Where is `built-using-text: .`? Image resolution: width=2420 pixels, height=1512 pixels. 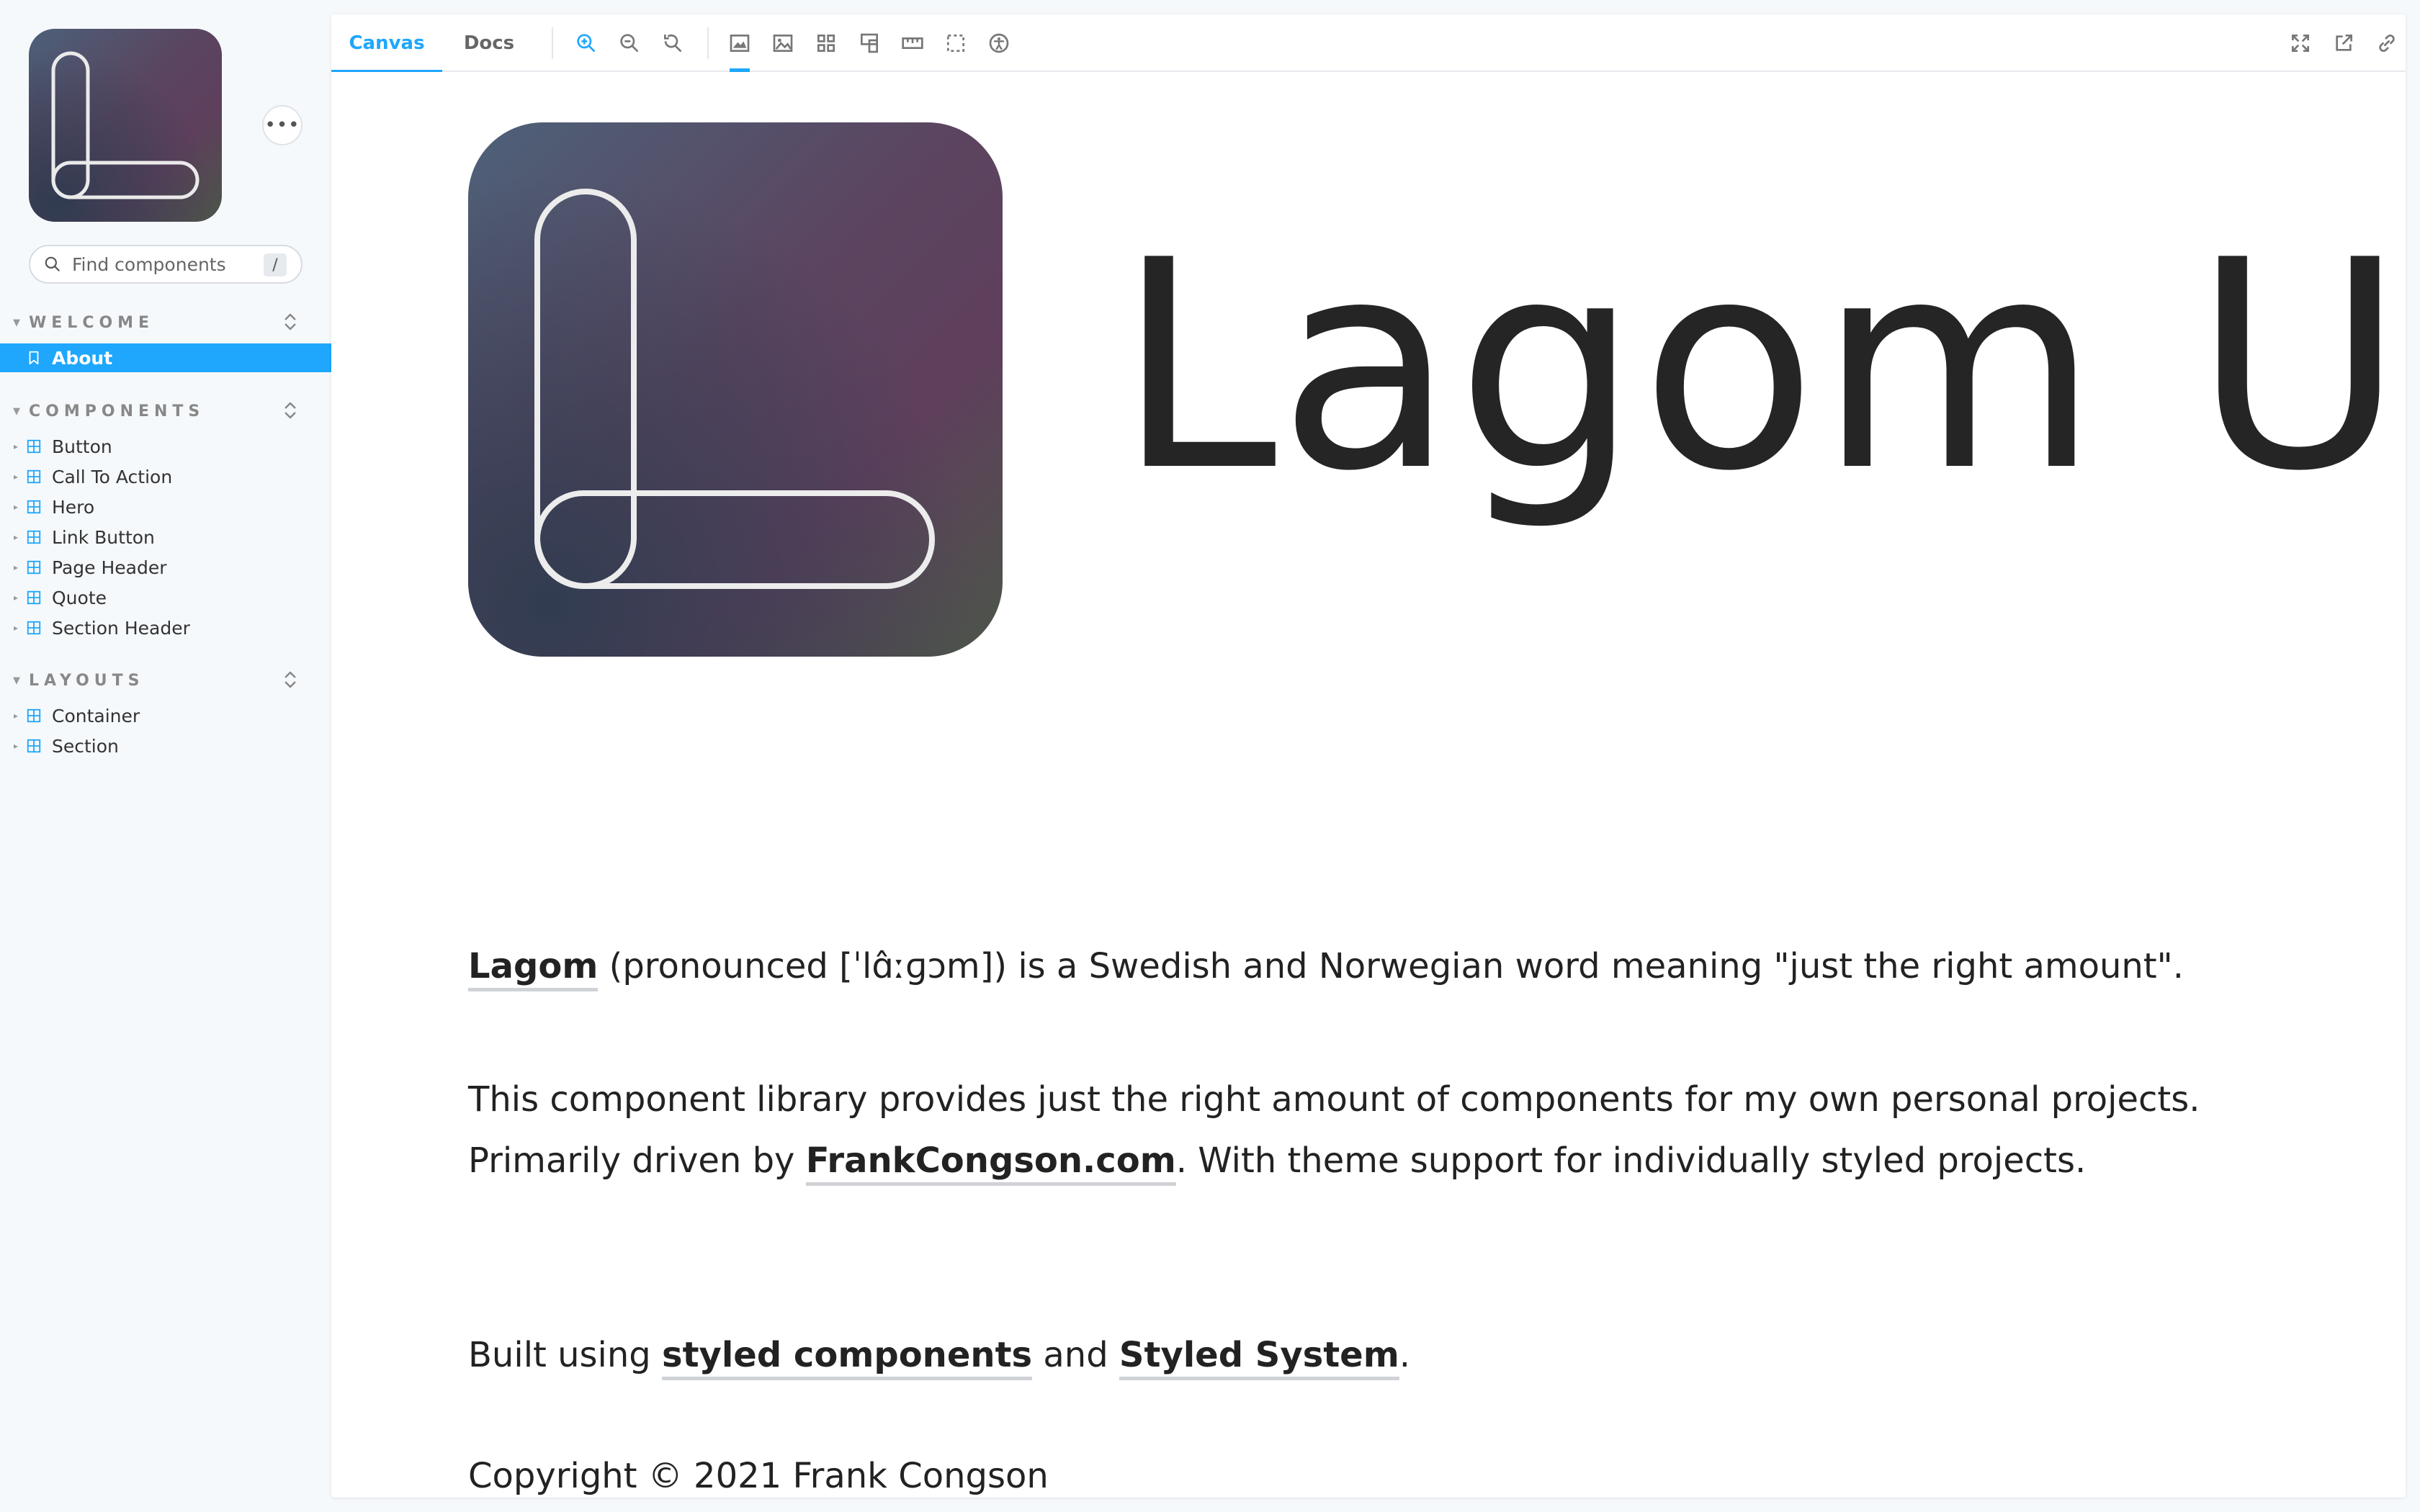 built-using-text: . is located at coordinates (1405, 1355).